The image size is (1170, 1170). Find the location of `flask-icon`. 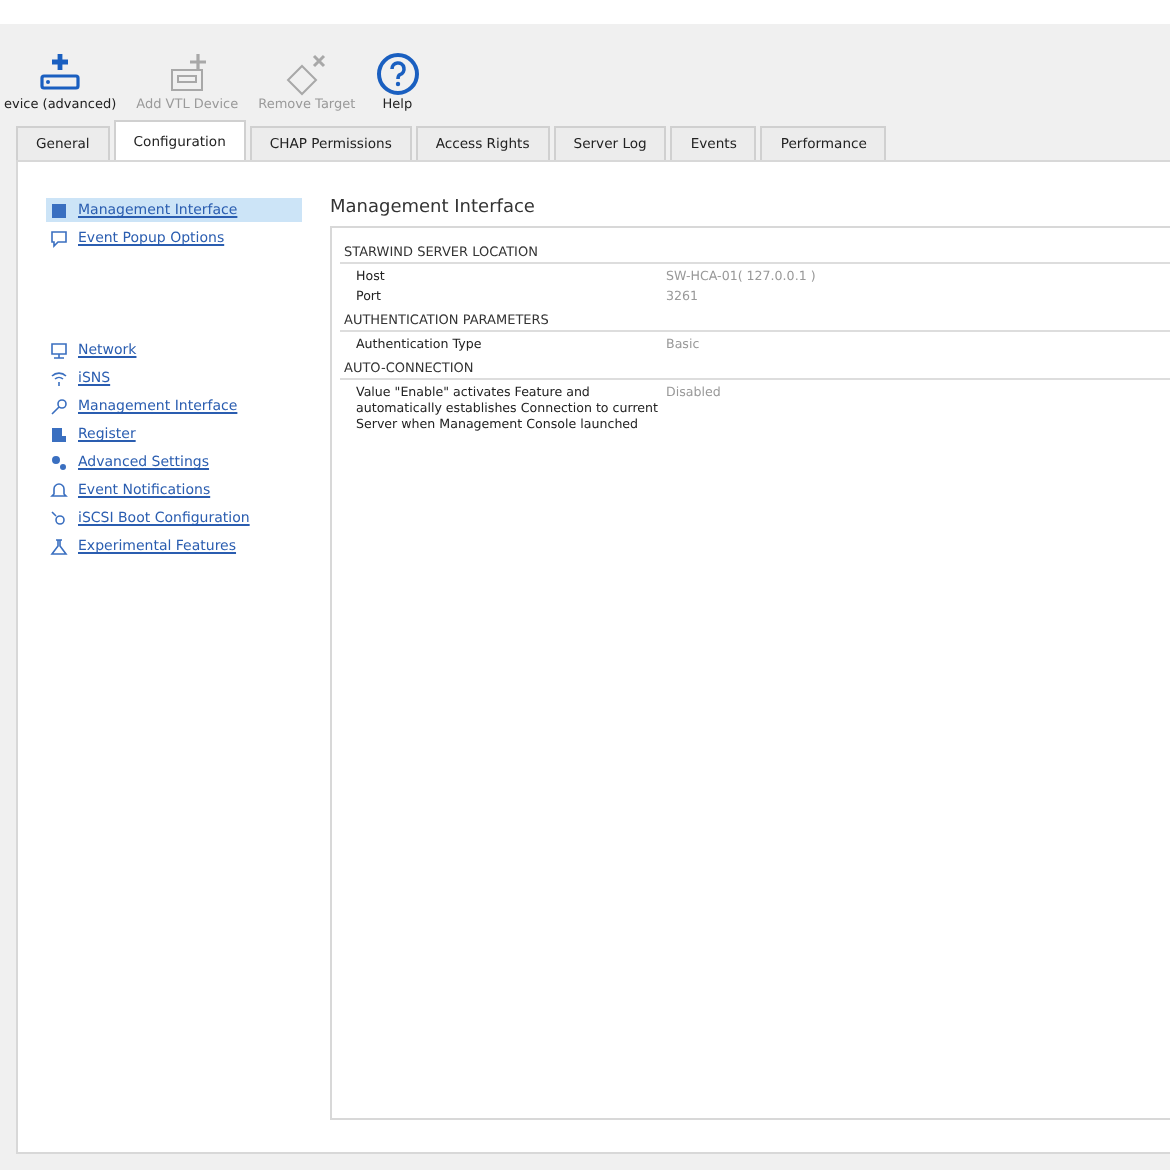

flask-icon is located at coordinates (59, 546).